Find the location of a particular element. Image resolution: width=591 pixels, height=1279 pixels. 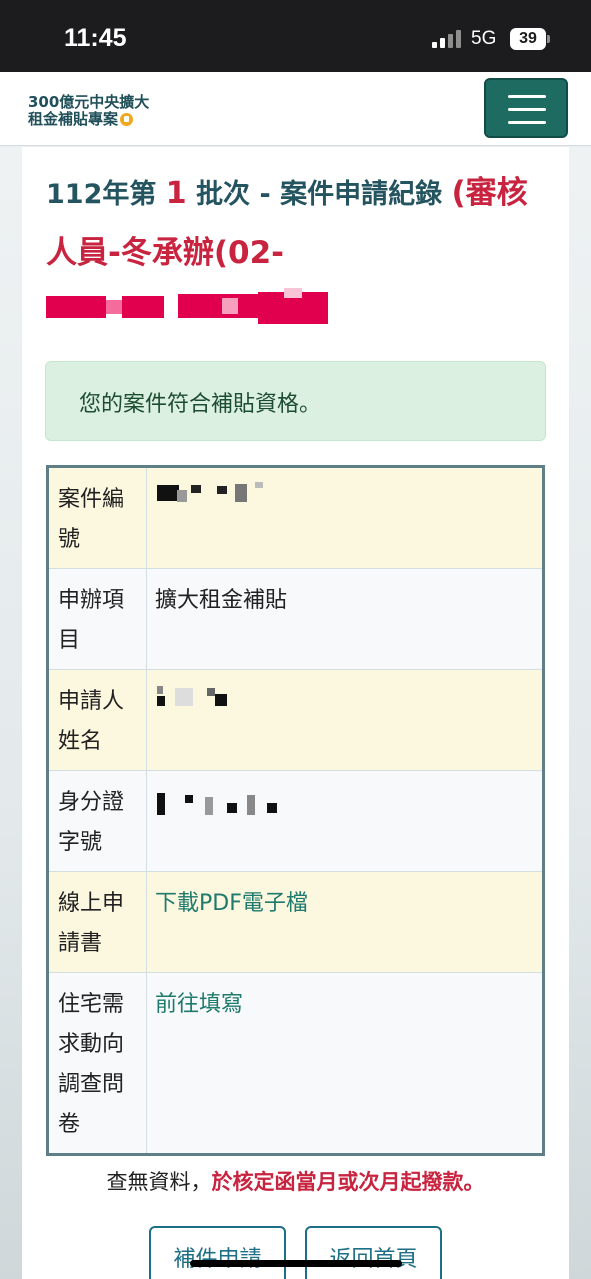

row-value: 前往填寫 is located at coordinates (345, 1063).